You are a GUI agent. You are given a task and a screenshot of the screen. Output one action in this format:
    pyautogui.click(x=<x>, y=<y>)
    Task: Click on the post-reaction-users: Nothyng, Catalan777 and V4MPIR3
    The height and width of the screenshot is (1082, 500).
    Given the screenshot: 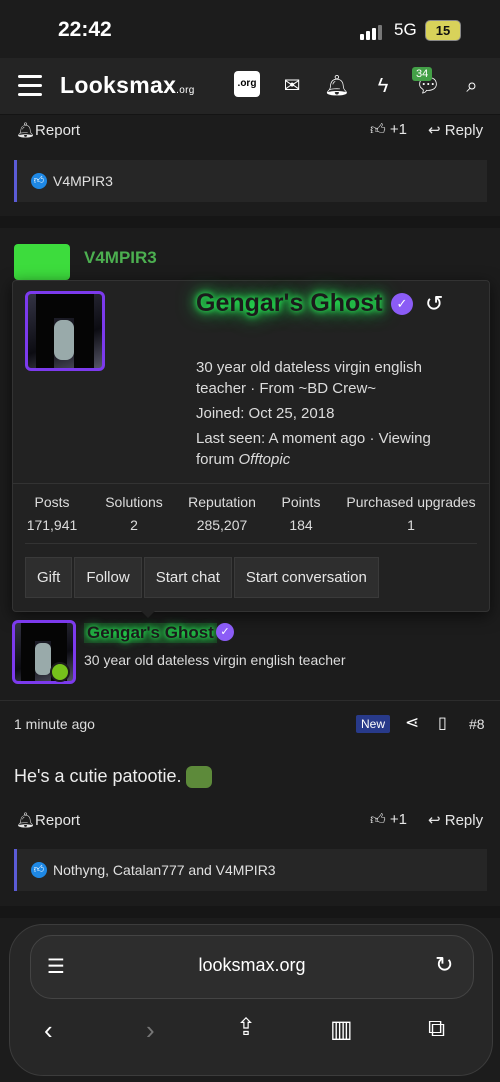 What is the action you would take?
    pyautogui.click(x=164, y=869)
    